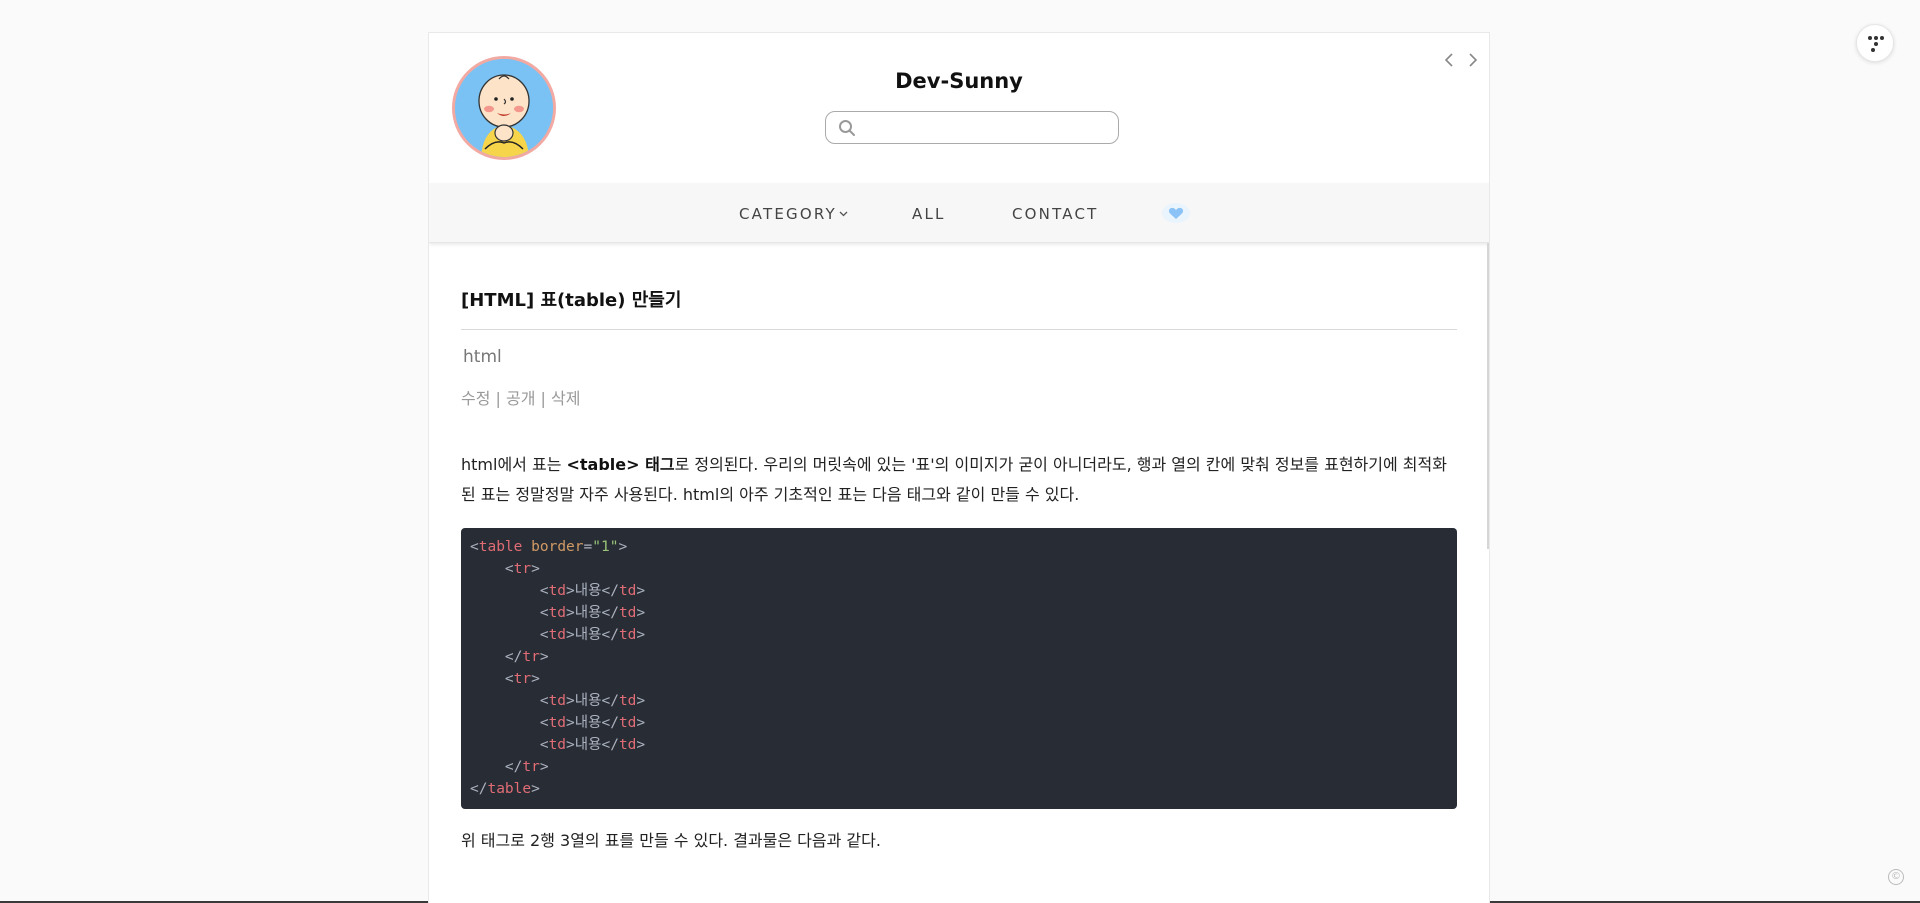  I want to click on next-post-icon, so click(1473, 60).